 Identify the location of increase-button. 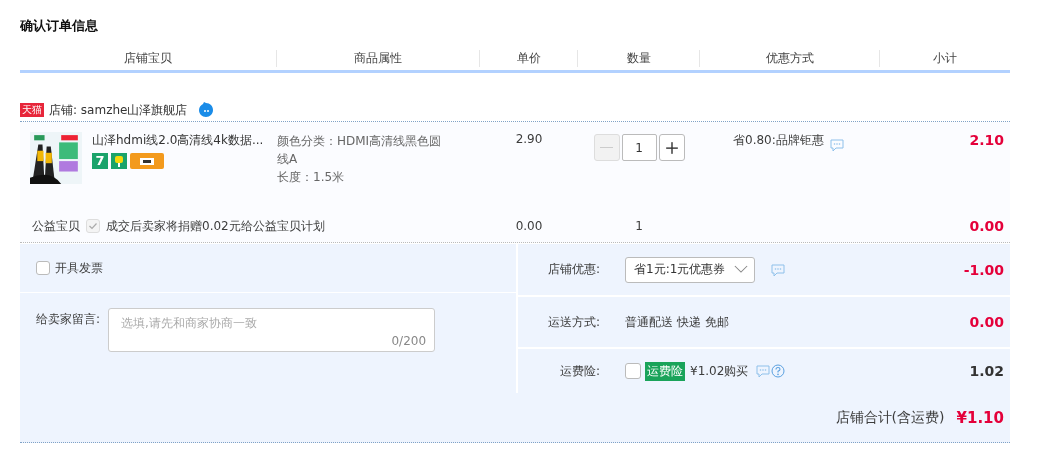
(671, 147).